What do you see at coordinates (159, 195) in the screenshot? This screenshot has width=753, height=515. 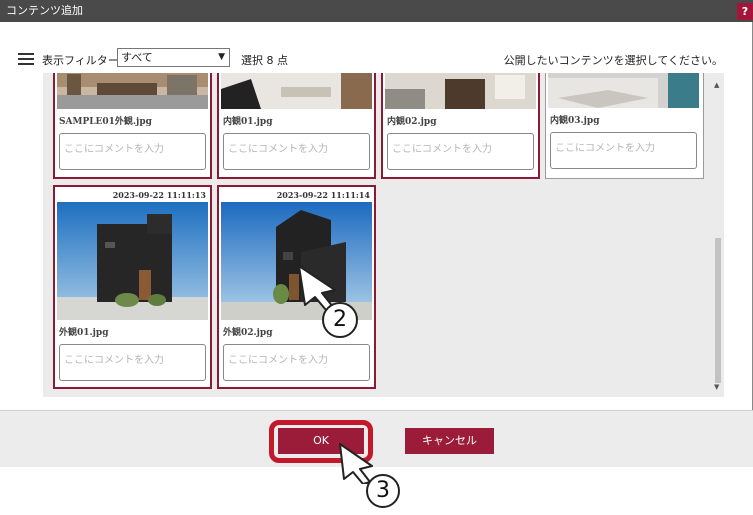 I see `card-date: 2023-09-22 11:11:13` at bounding box center [159, 195].